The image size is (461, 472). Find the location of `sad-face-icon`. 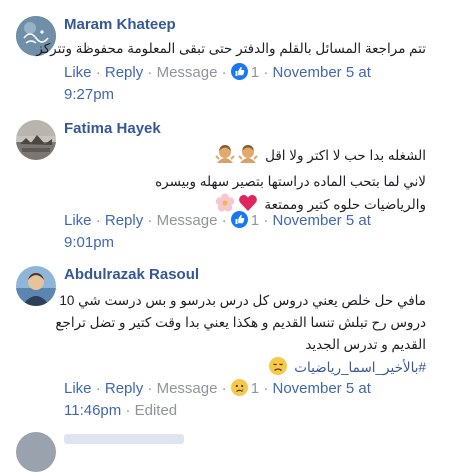

sad-face-icon is located at coordinates (239, 387).